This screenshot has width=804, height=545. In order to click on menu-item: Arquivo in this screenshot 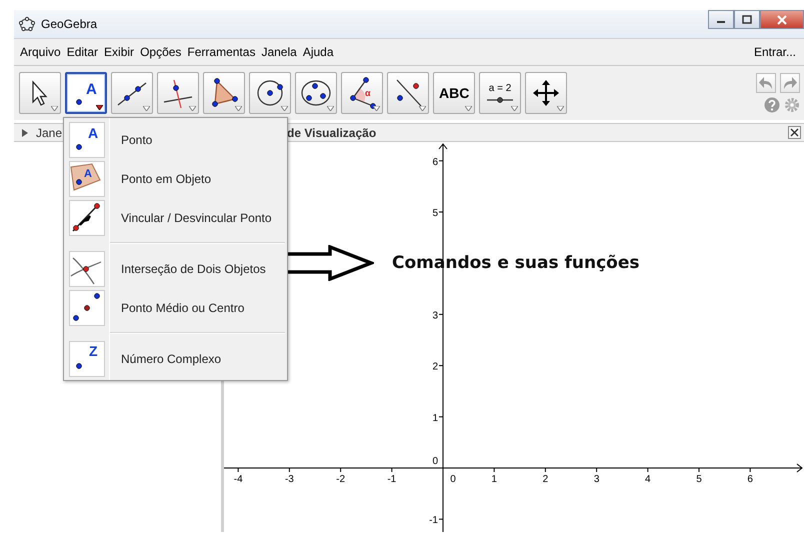, I will do `click(40, 52)`.